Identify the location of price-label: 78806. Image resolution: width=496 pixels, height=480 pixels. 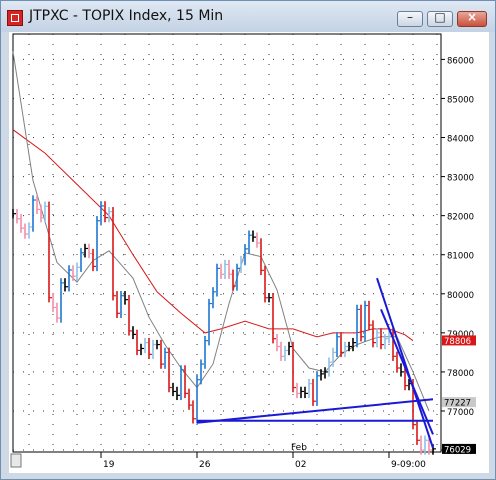
(457, 342).